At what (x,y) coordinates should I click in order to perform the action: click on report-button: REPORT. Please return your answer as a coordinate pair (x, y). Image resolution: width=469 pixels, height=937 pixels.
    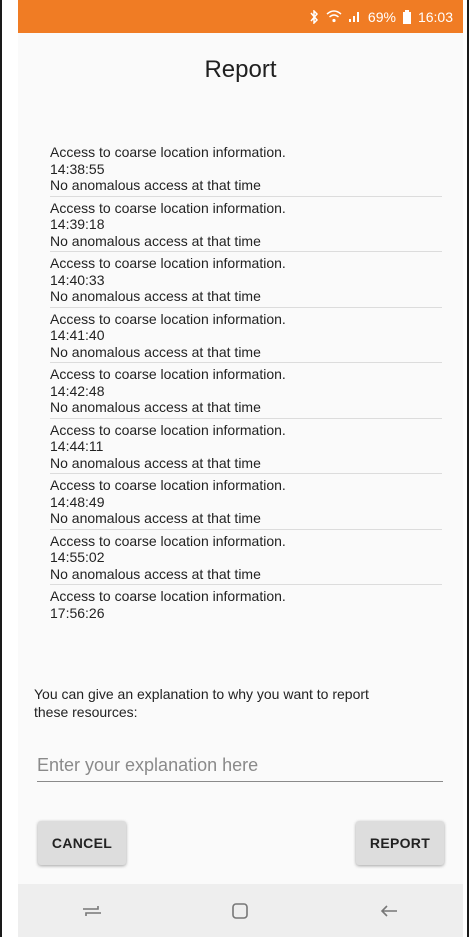
    Looking at the image, I should click on (400, 843).